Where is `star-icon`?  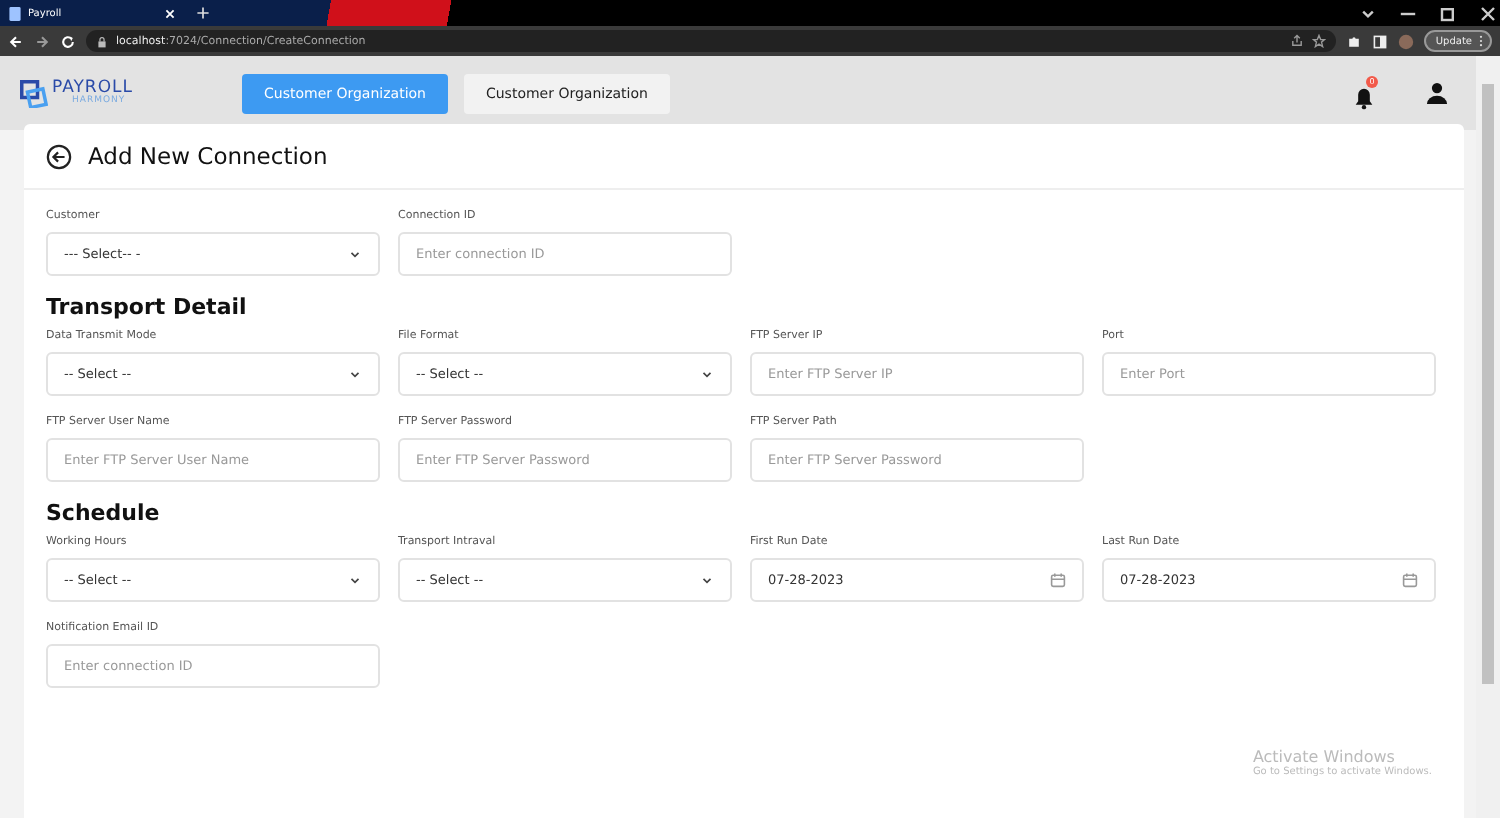
star-icon is located at coordinates (1318, 41).